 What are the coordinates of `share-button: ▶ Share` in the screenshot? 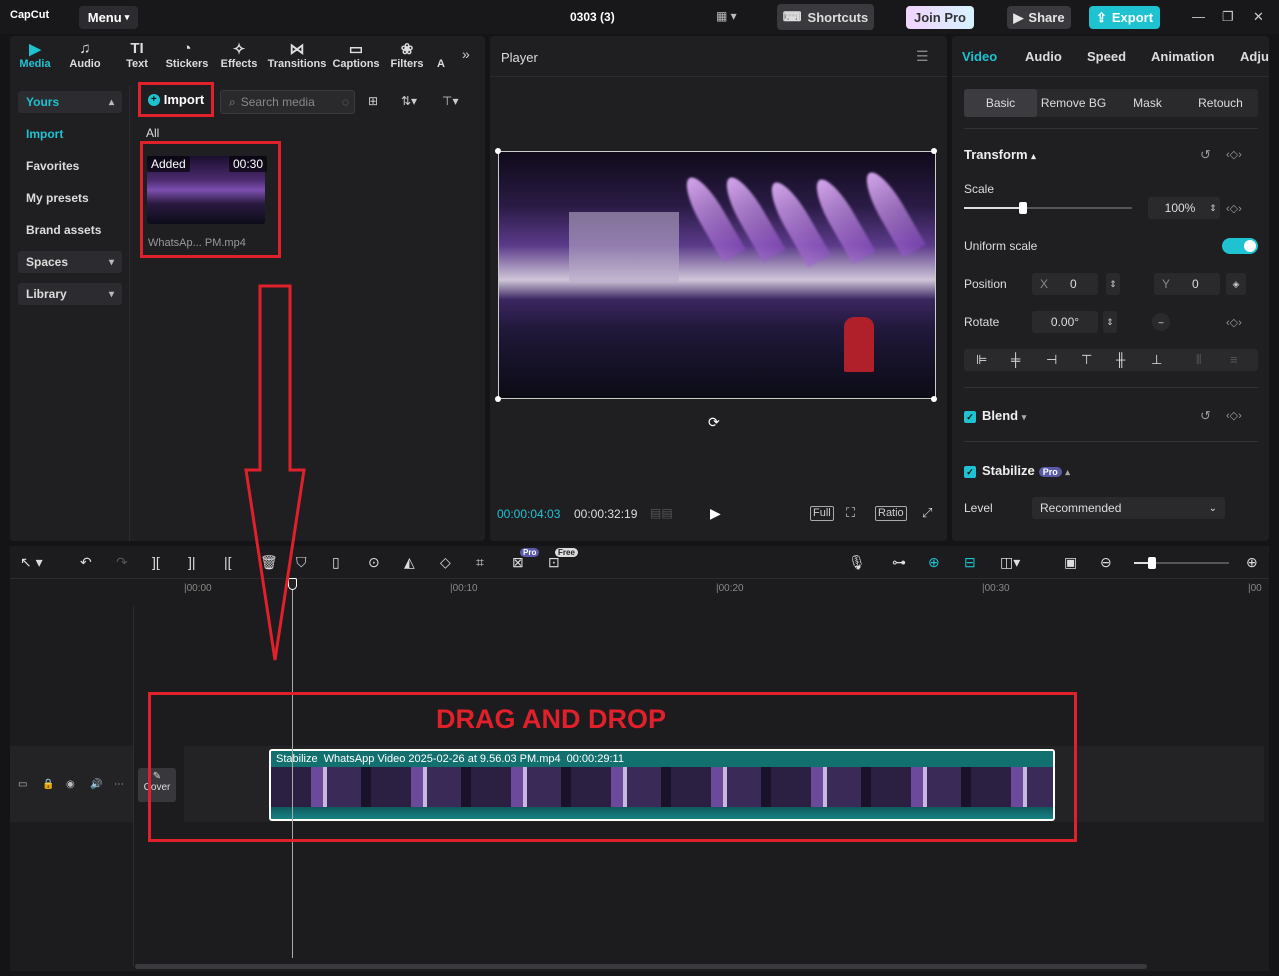 It's located at (1039, 17).